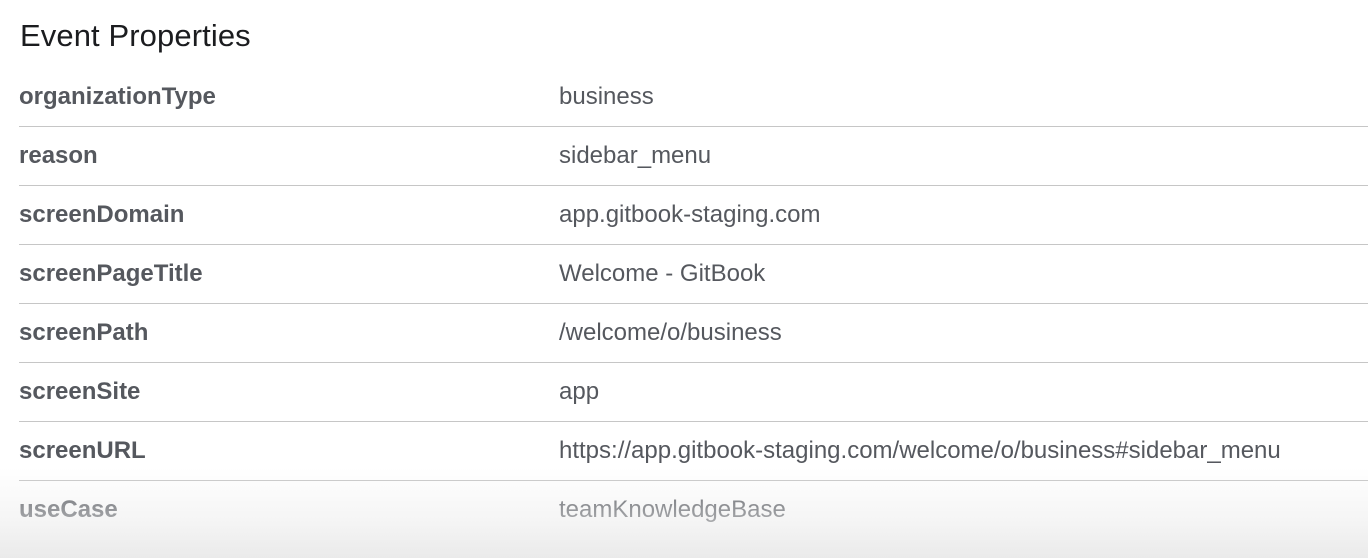 The height and width of the screenshot is (558, 1368). I want to click on property-key: useCase, so click(68, 509).